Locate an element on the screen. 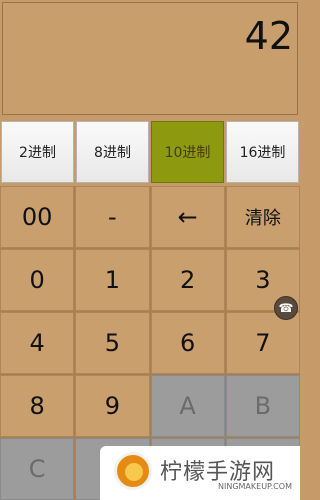  key-a: A is located at coordinates (187, 406).